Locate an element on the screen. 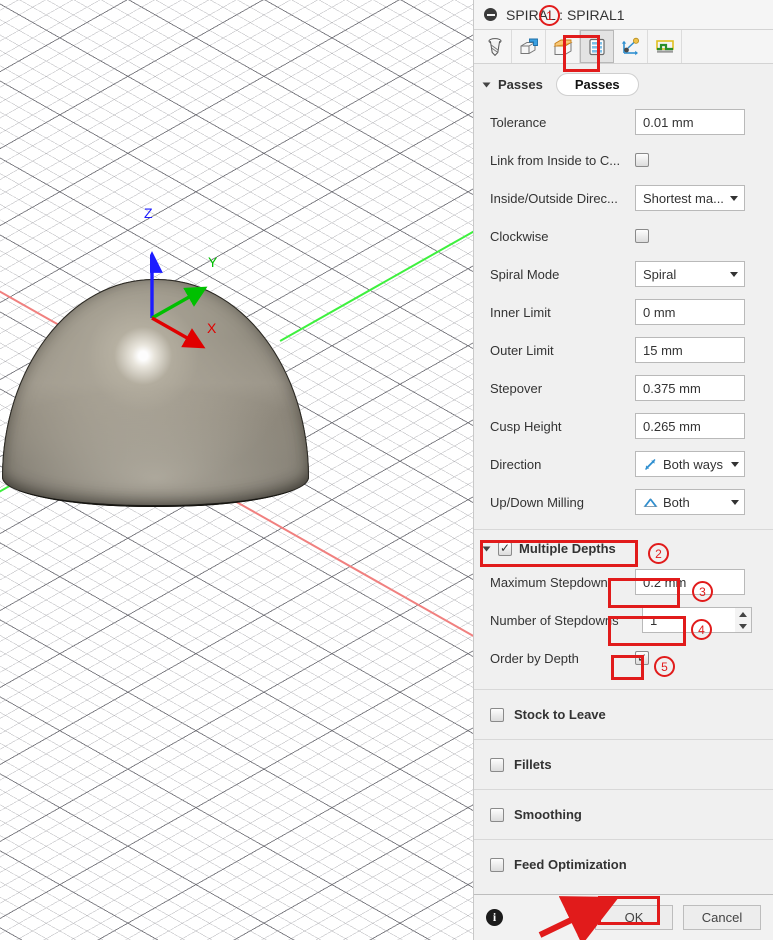  spiral-mode-value: Spiral is located at coordinates (660, 274).